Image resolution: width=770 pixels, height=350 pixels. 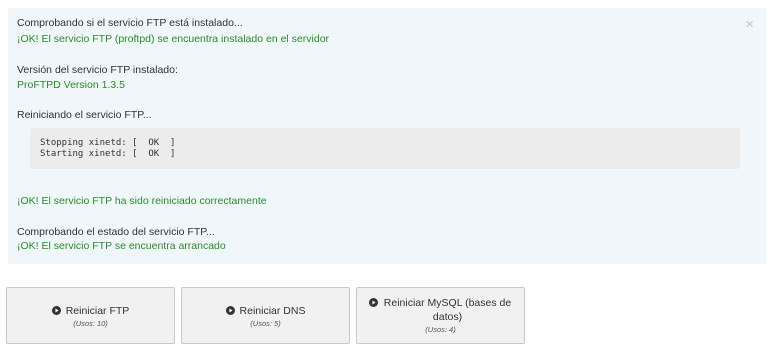 I want to click on restart-ftp-button: Reiniciar FTP (Usos: 10), so click(x=90, y=315).